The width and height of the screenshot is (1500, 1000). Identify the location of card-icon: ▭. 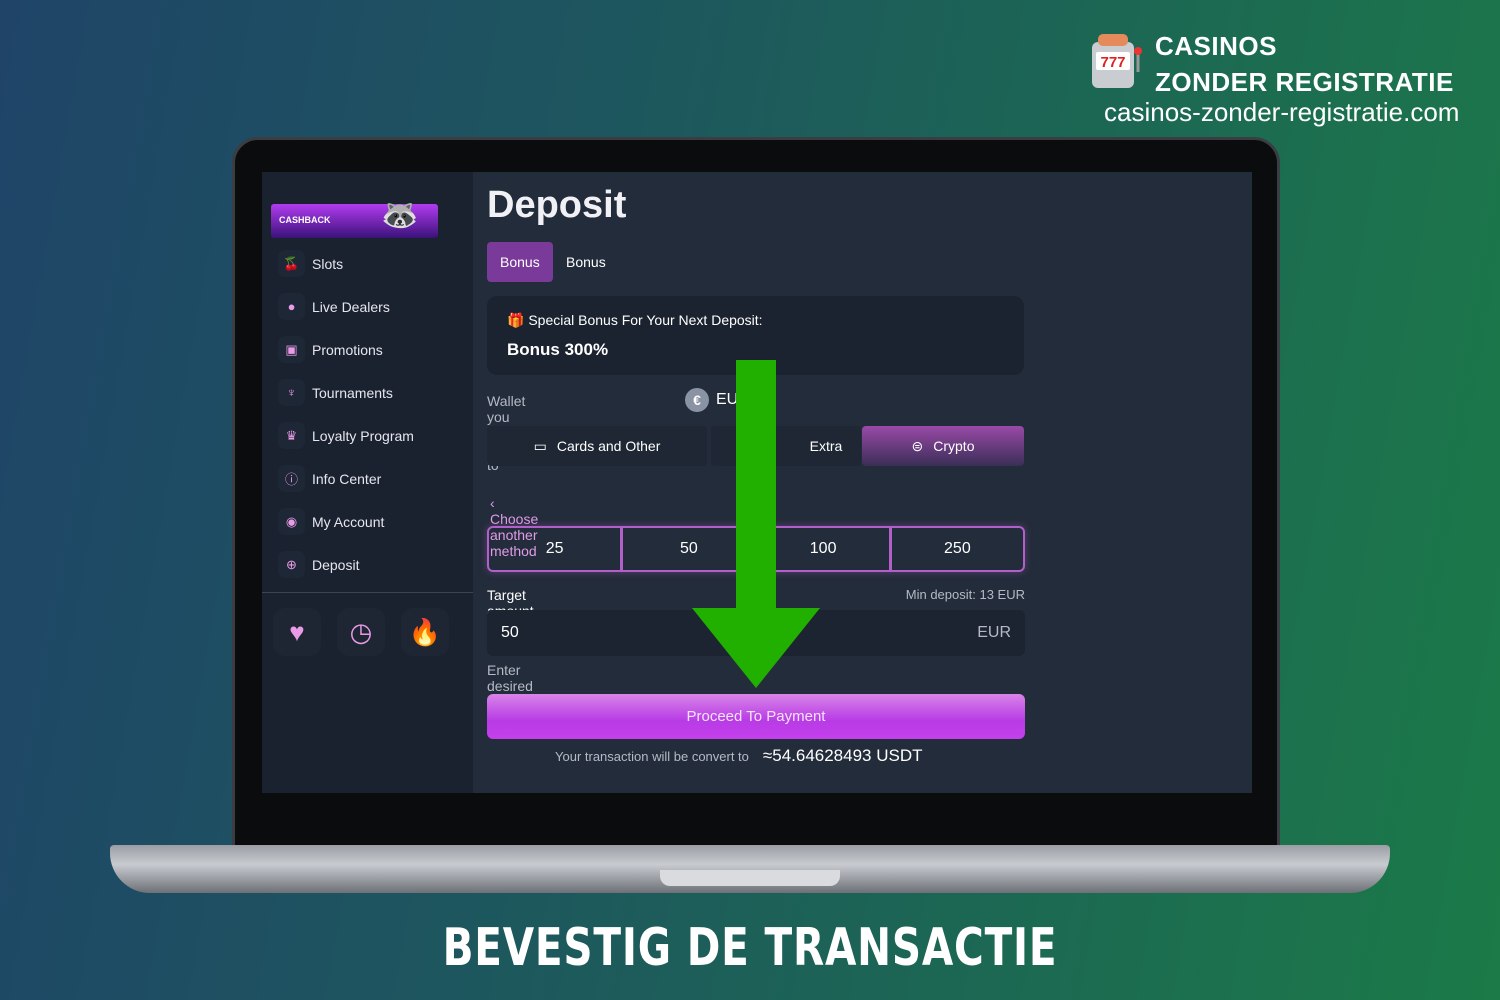
(540, 445).